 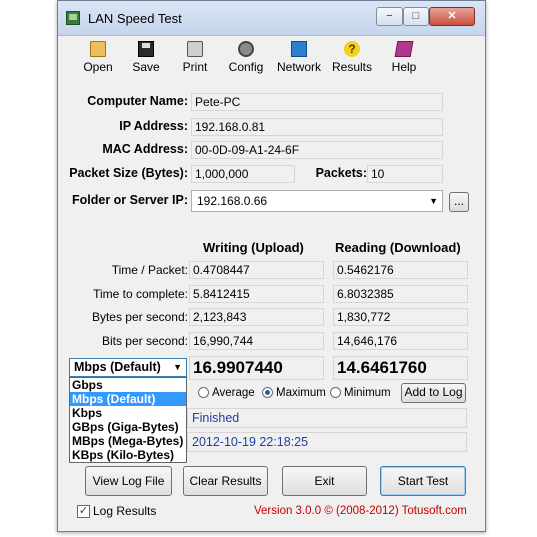 I want to click on write-time-per-packet: 0.4708447, so click(x=256, y=270).